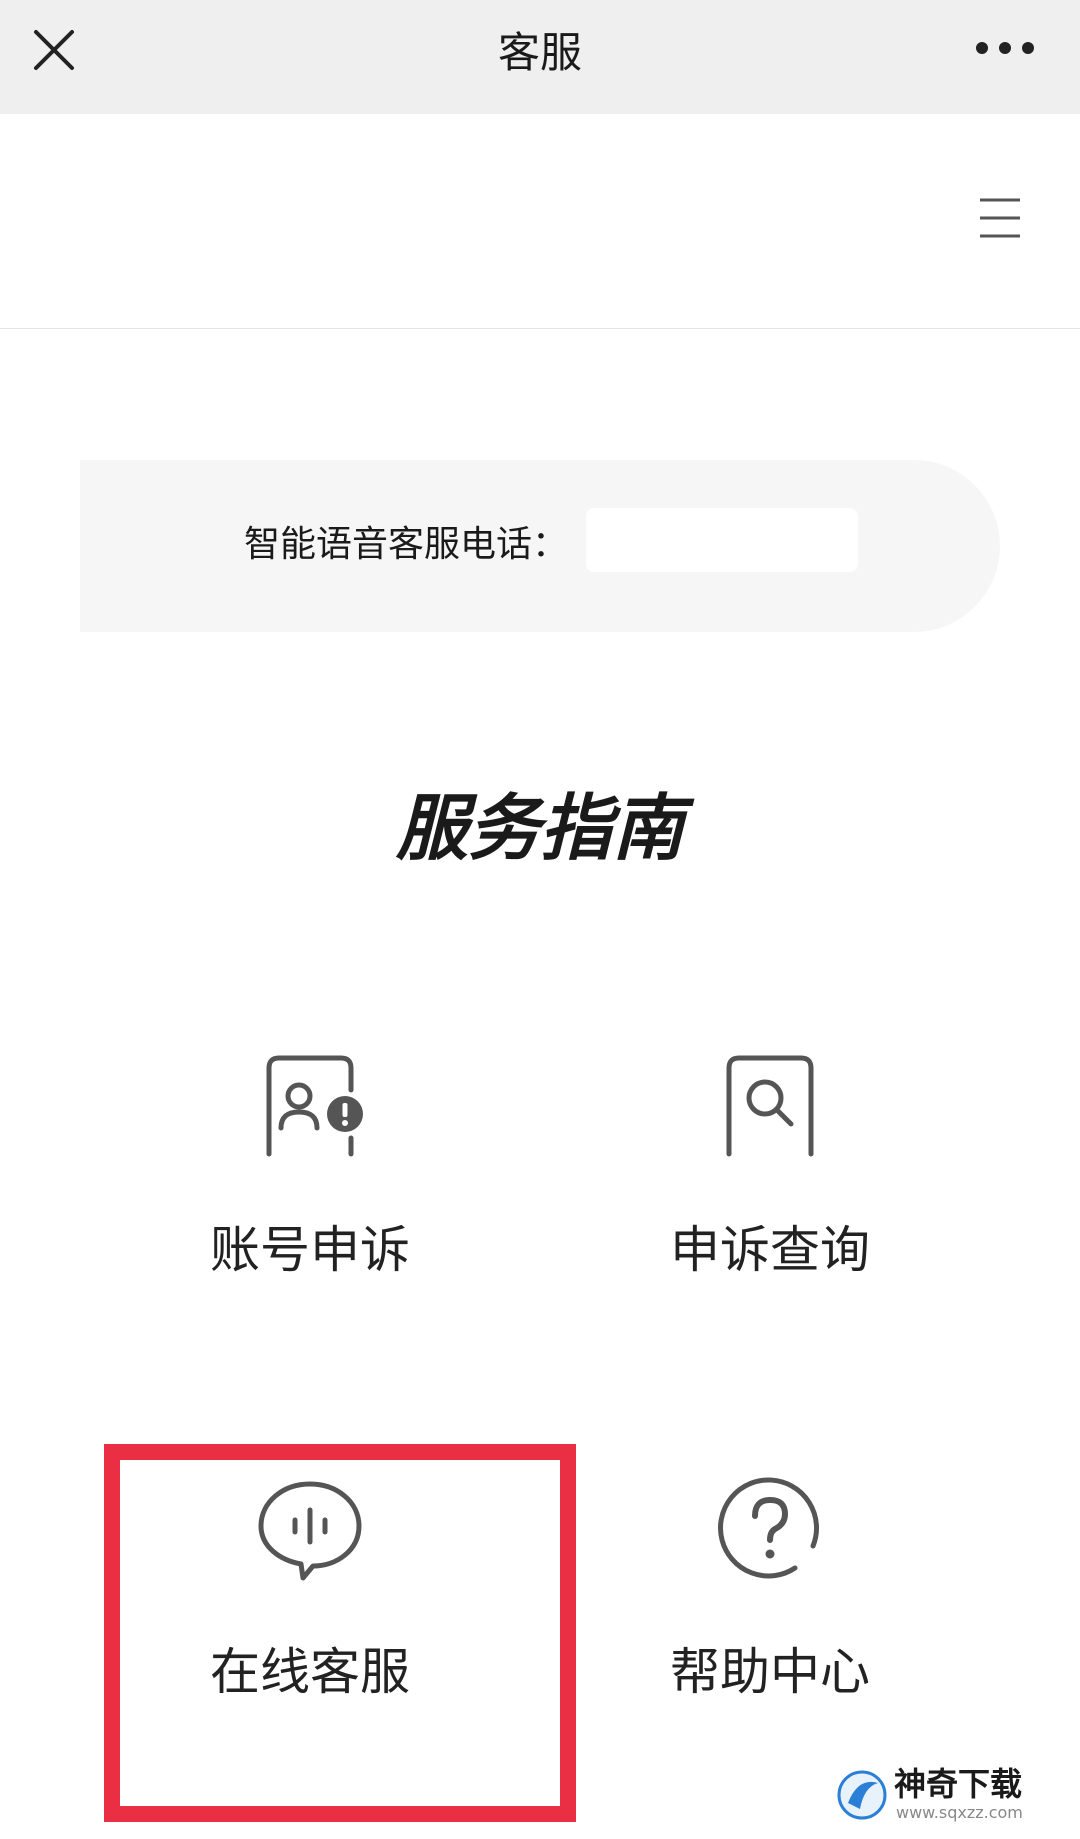 Image resolution: width=1080 pixels, height=1839 pixels. I want to click on close-button, so click(54, 50).